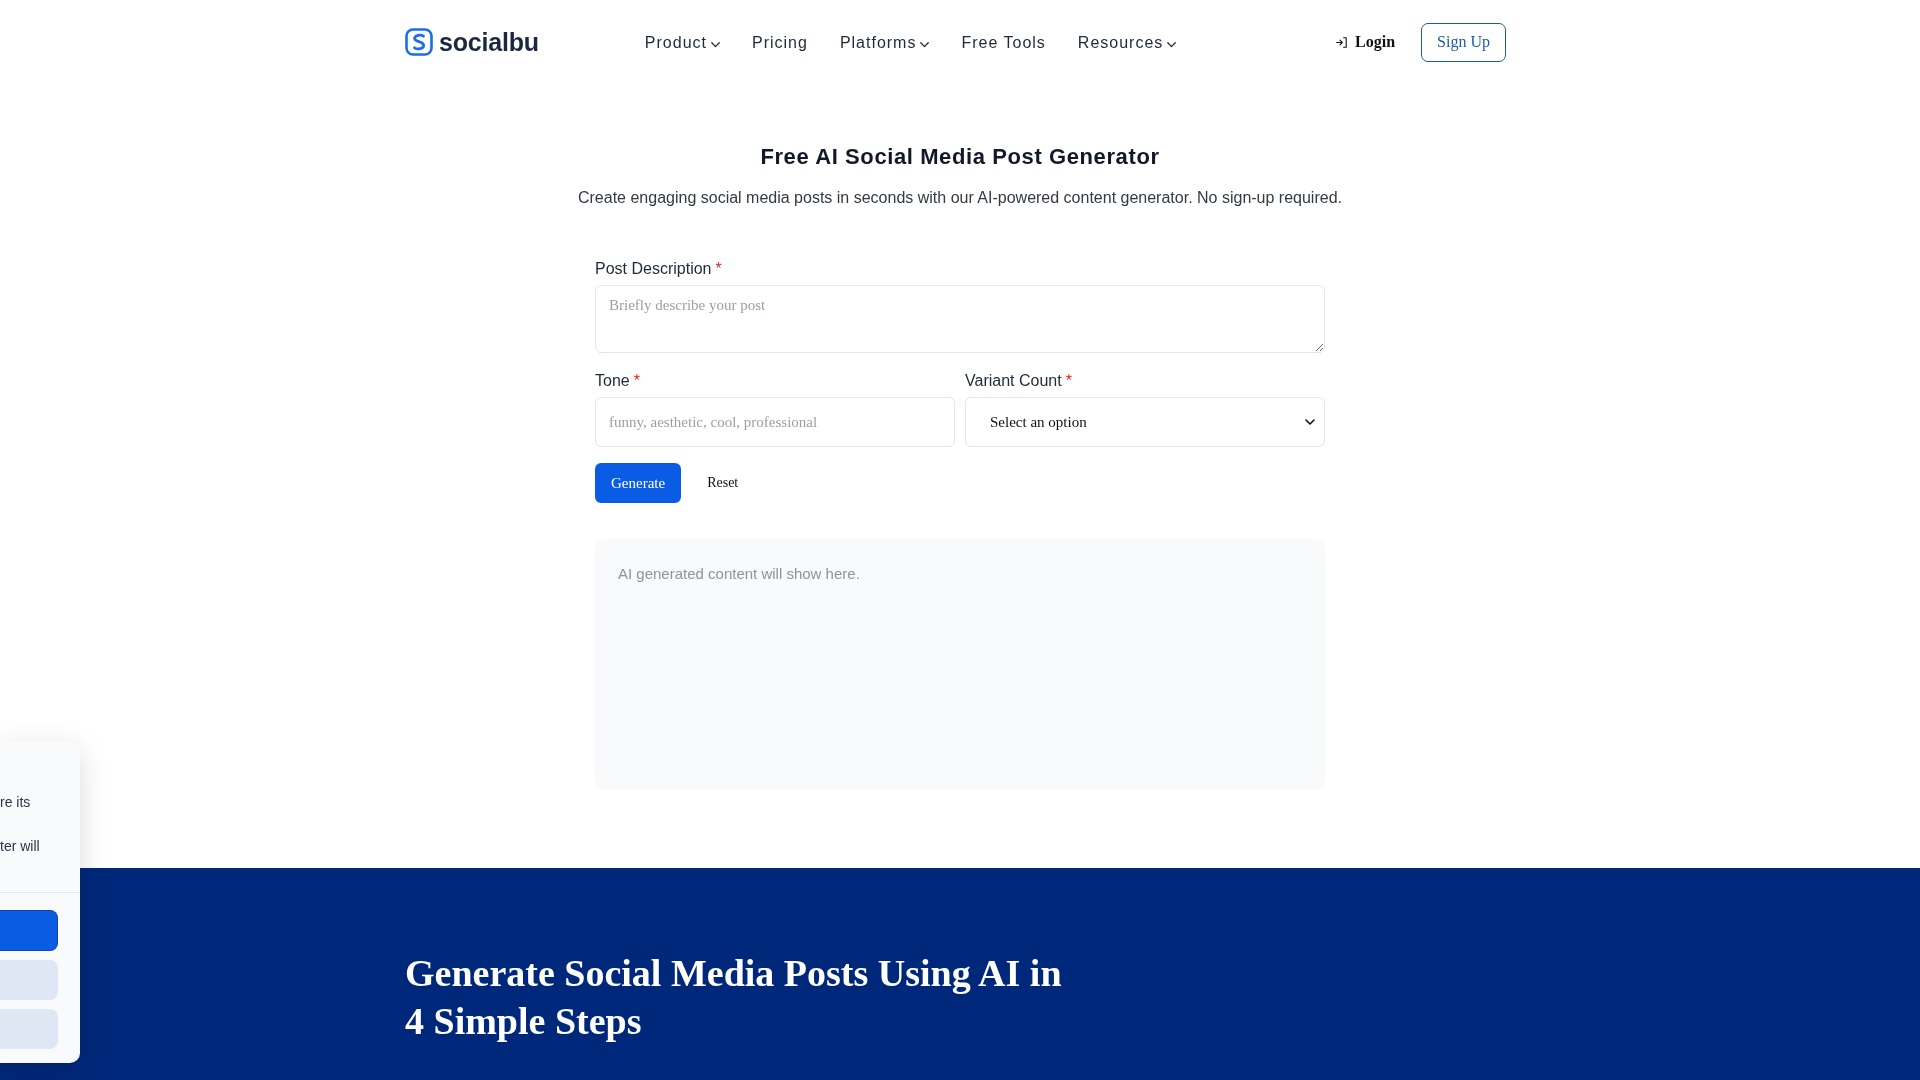  I want to click on text-input-field: funny, aesthetic, cool, professional, so click(775, 422).